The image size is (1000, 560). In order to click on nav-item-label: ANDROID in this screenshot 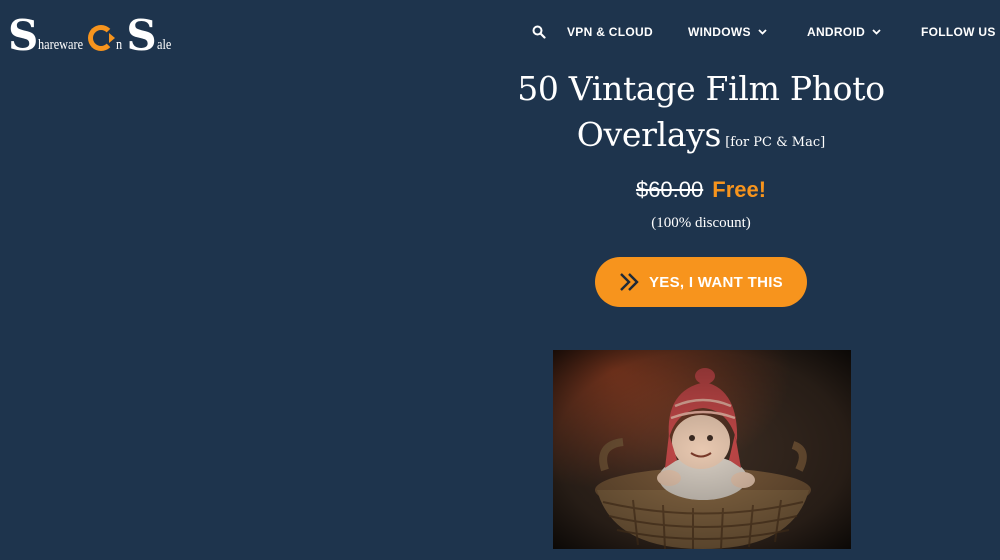, I will do `click(836, 32)`.